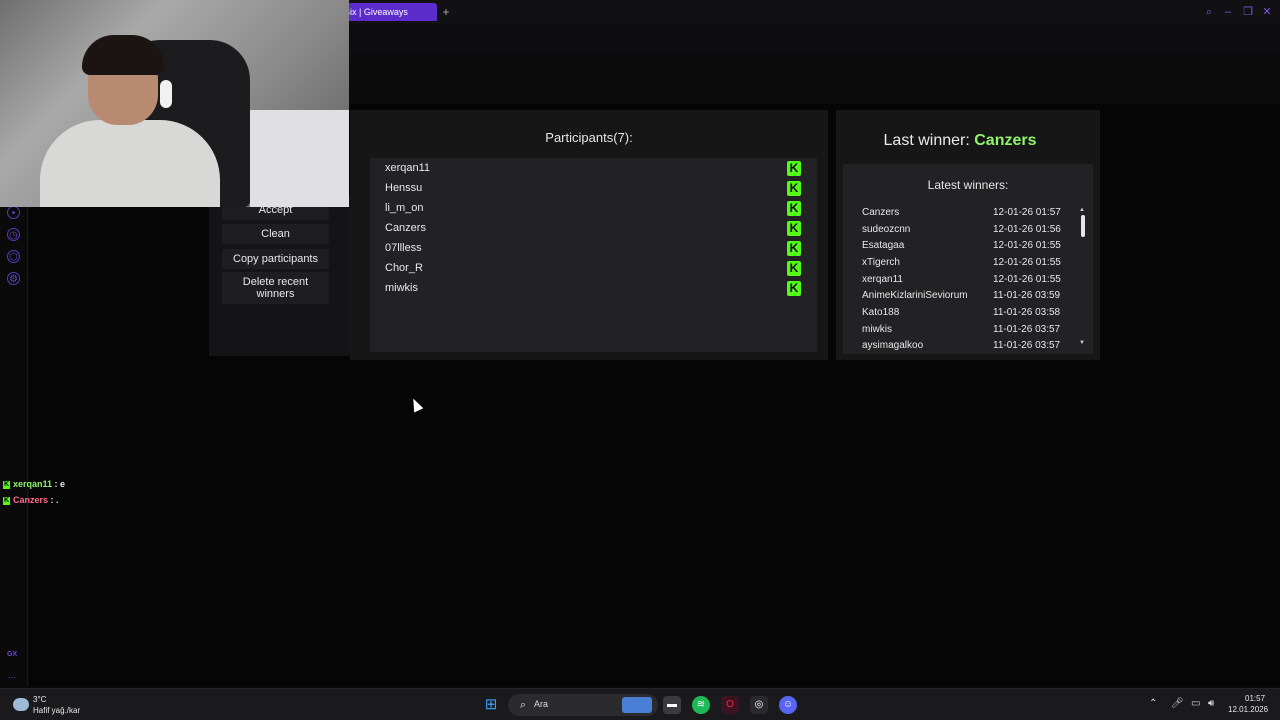  Describe the element at coordinates (672, 705) in the screenshot. I see `file-explorer-icon: ▬` at that location.